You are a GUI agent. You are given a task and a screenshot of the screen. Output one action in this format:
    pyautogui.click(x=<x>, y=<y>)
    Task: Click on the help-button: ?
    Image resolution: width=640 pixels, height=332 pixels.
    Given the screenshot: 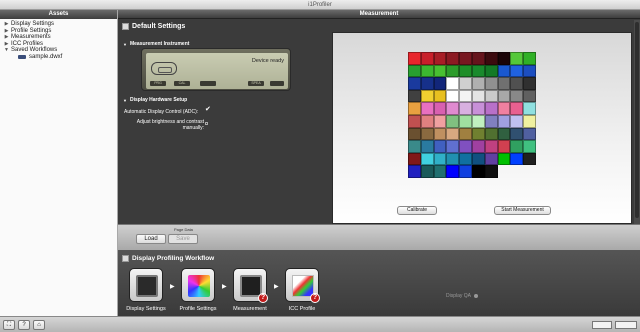 What is the action you would take?
    pyautogui.click(x=24, y=325)
    